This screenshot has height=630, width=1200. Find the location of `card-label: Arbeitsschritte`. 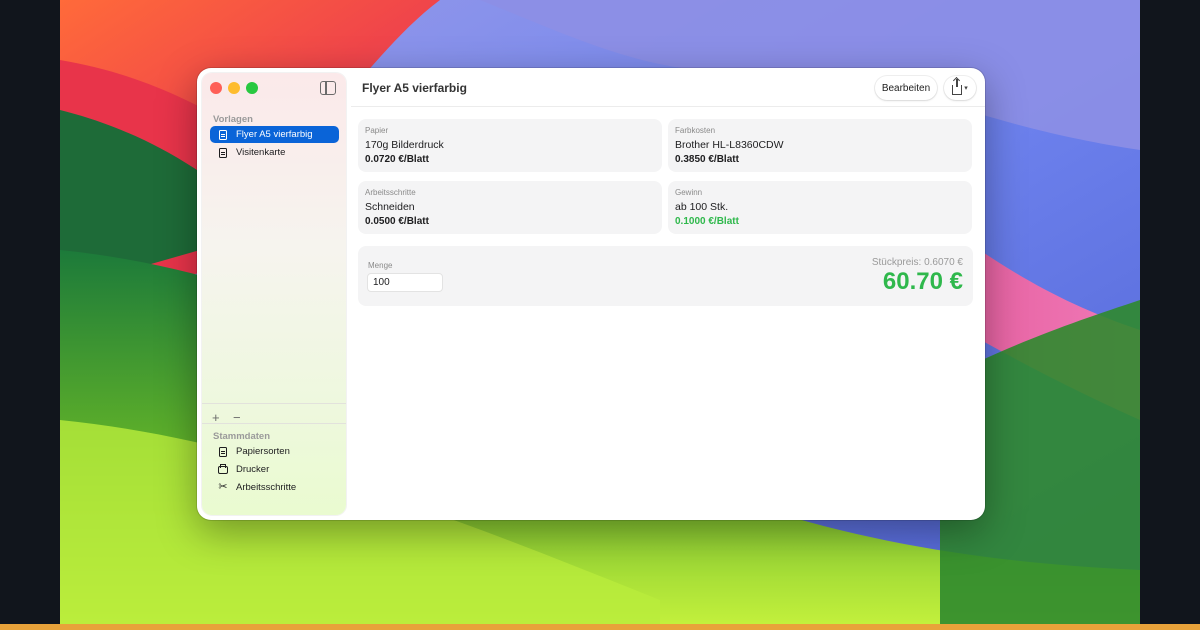

card-label: Arbeitsschritte is located at coordinates (390, 192).